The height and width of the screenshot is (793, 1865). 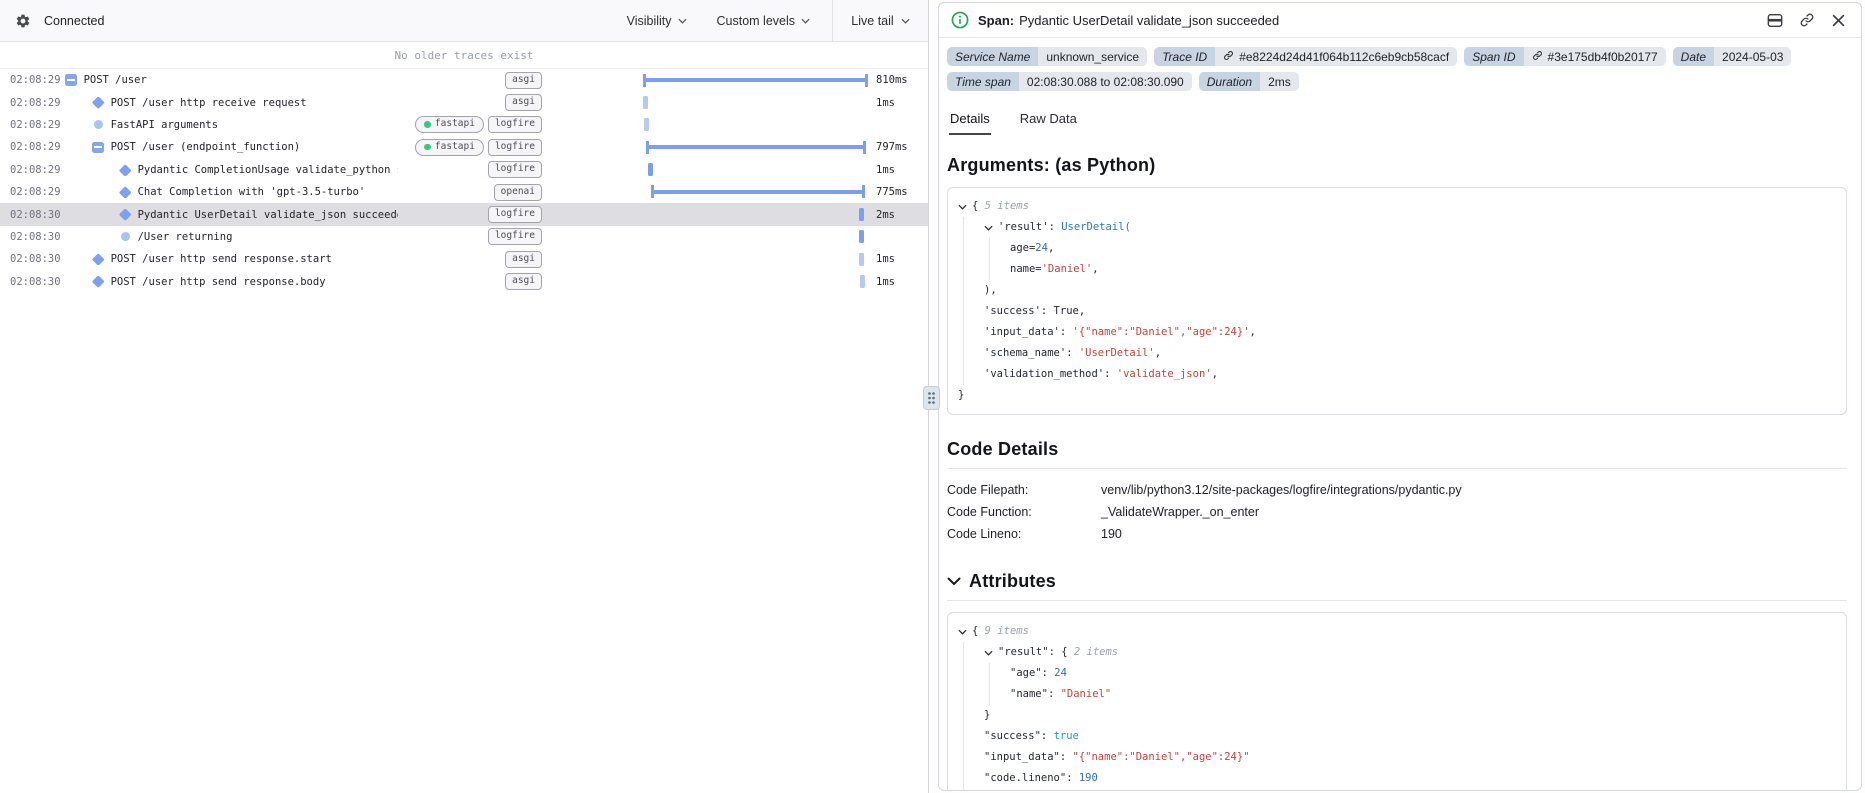 I want to click on trace-row-tags: fastapi logfire, so click(x=473, y=147).